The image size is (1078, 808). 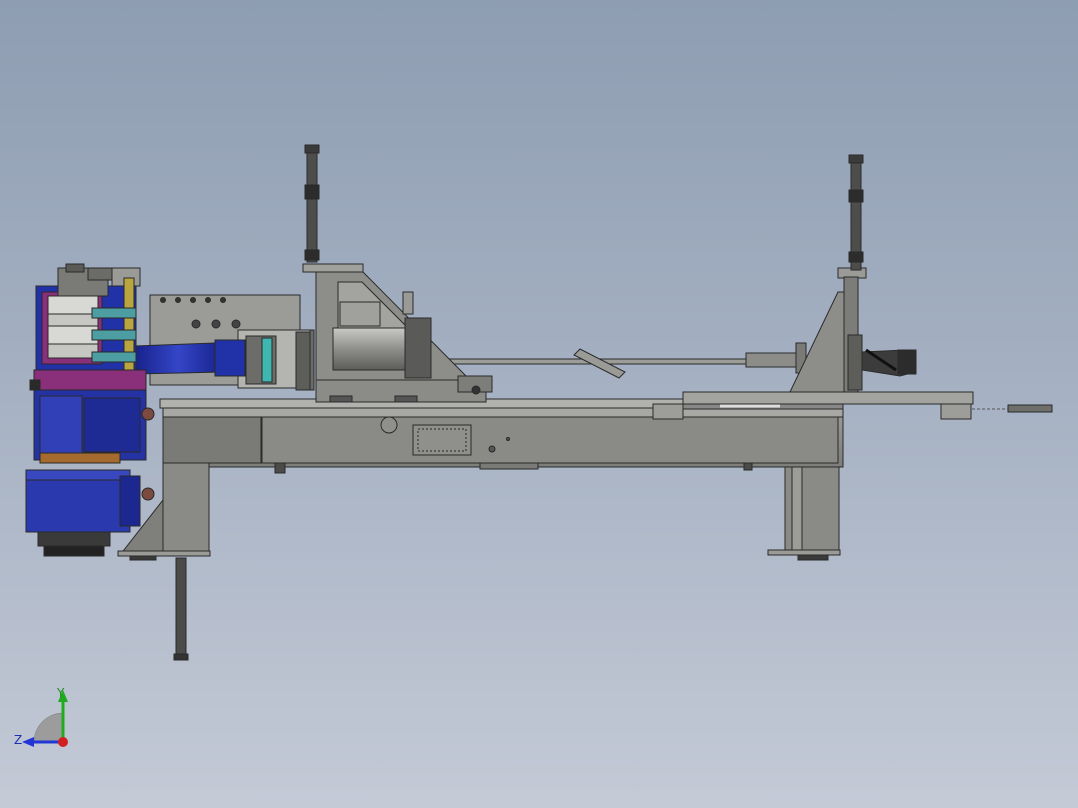 What do you see at coordinates (804, 513) in the screenshot?
I see `right-leg` at bounding box center [804, 513].